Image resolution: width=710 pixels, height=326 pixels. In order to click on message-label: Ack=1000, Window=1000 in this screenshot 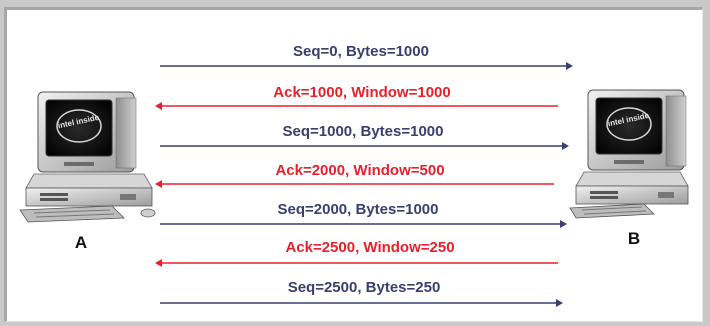, I will do `click(361, 92)`.